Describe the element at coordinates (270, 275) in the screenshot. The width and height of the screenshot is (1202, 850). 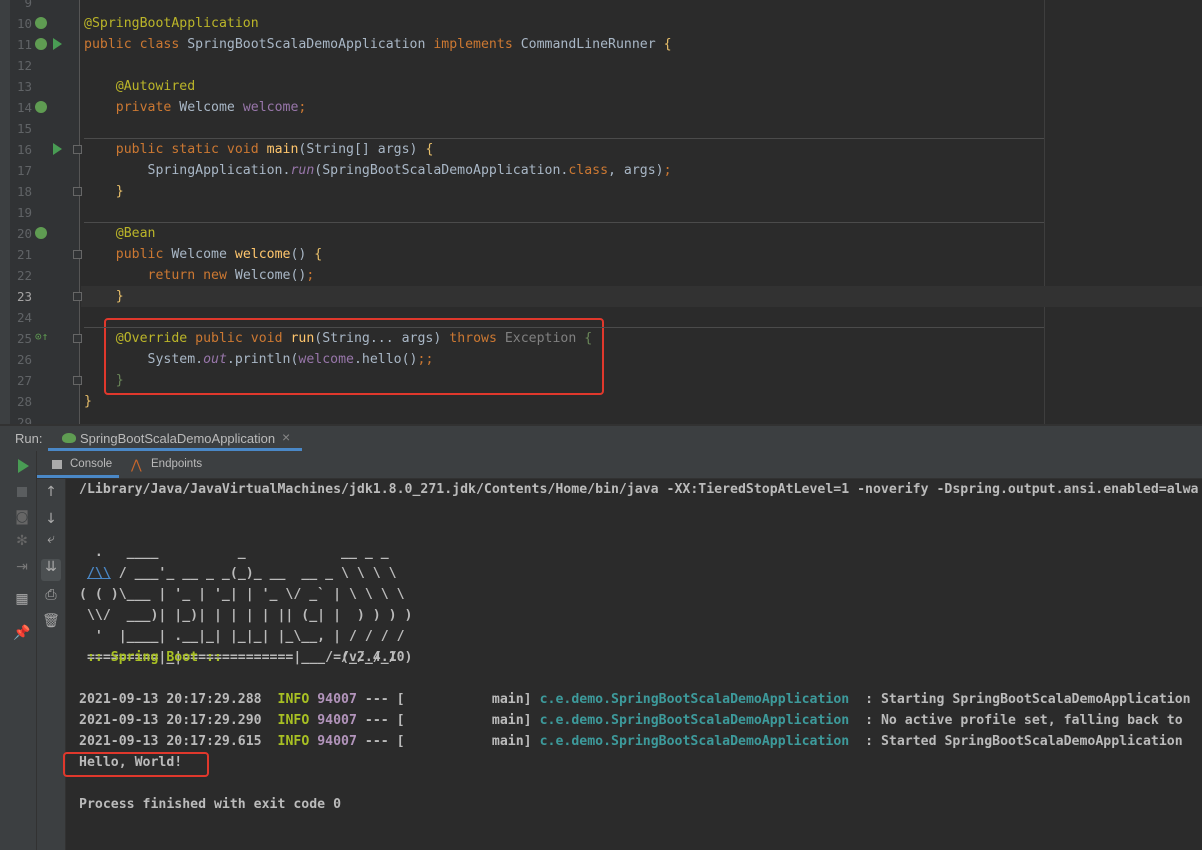
I see `code-token: Welcome()` at that location.